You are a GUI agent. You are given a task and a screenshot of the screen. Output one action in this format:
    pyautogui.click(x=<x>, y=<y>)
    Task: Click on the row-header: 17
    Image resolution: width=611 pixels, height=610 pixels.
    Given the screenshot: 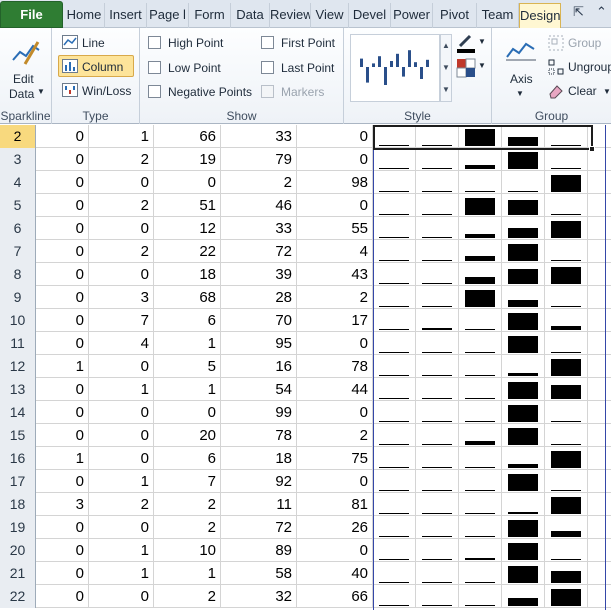 What is the action you would take?
    pyautogui.click(x=18, y=481)
    